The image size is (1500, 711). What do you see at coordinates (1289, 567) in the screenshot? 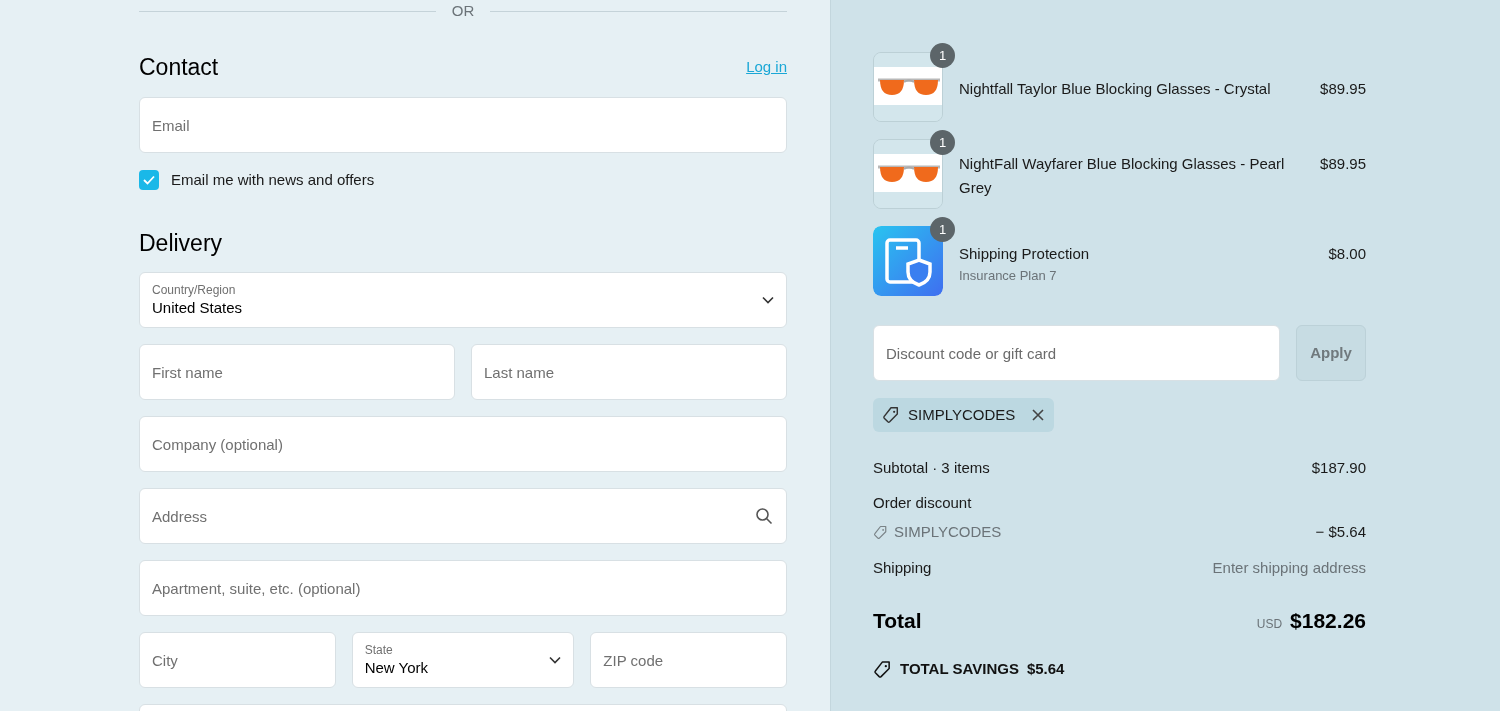
I see `summary-value: Enter shipping address` at bounding box center [1289, 567].